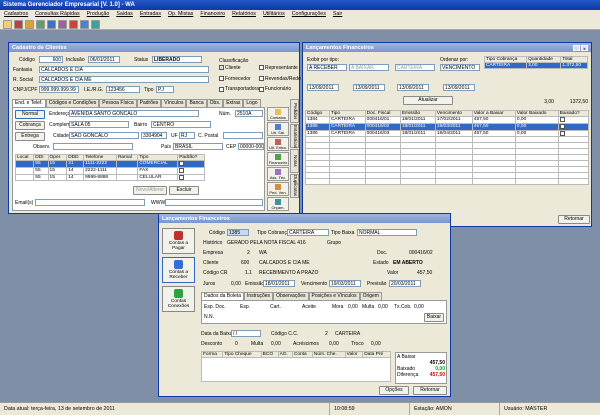  I want to click on cpostal-field, so click(243, 135).